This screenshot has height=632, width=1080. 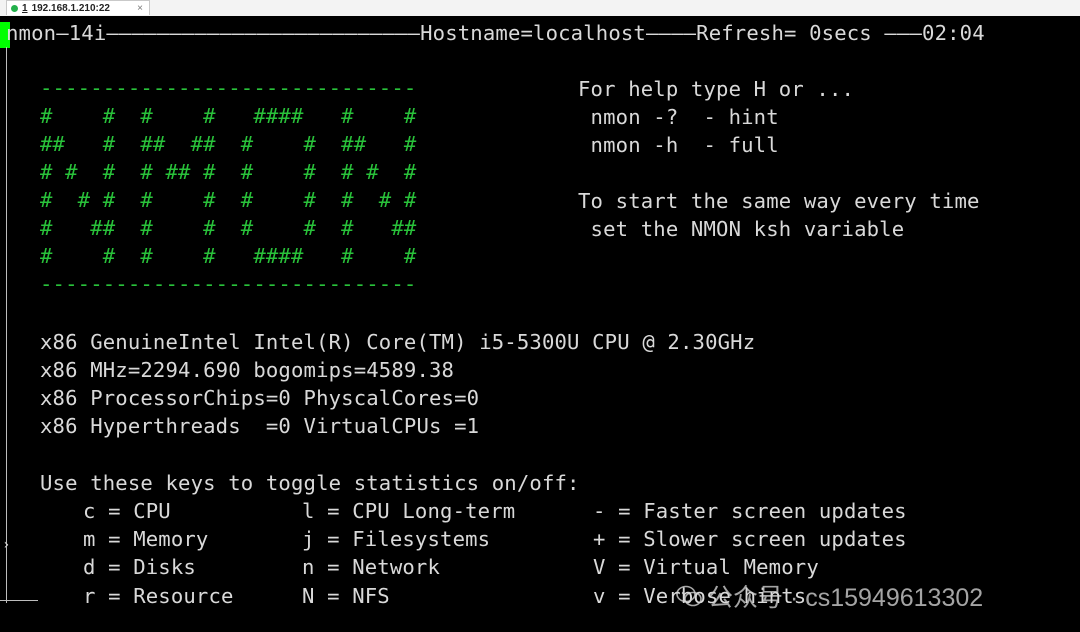 What do you see at coordinates (689, 596) in the screenshot?
I see `wechat-icon` at bounding box center [689, 596].